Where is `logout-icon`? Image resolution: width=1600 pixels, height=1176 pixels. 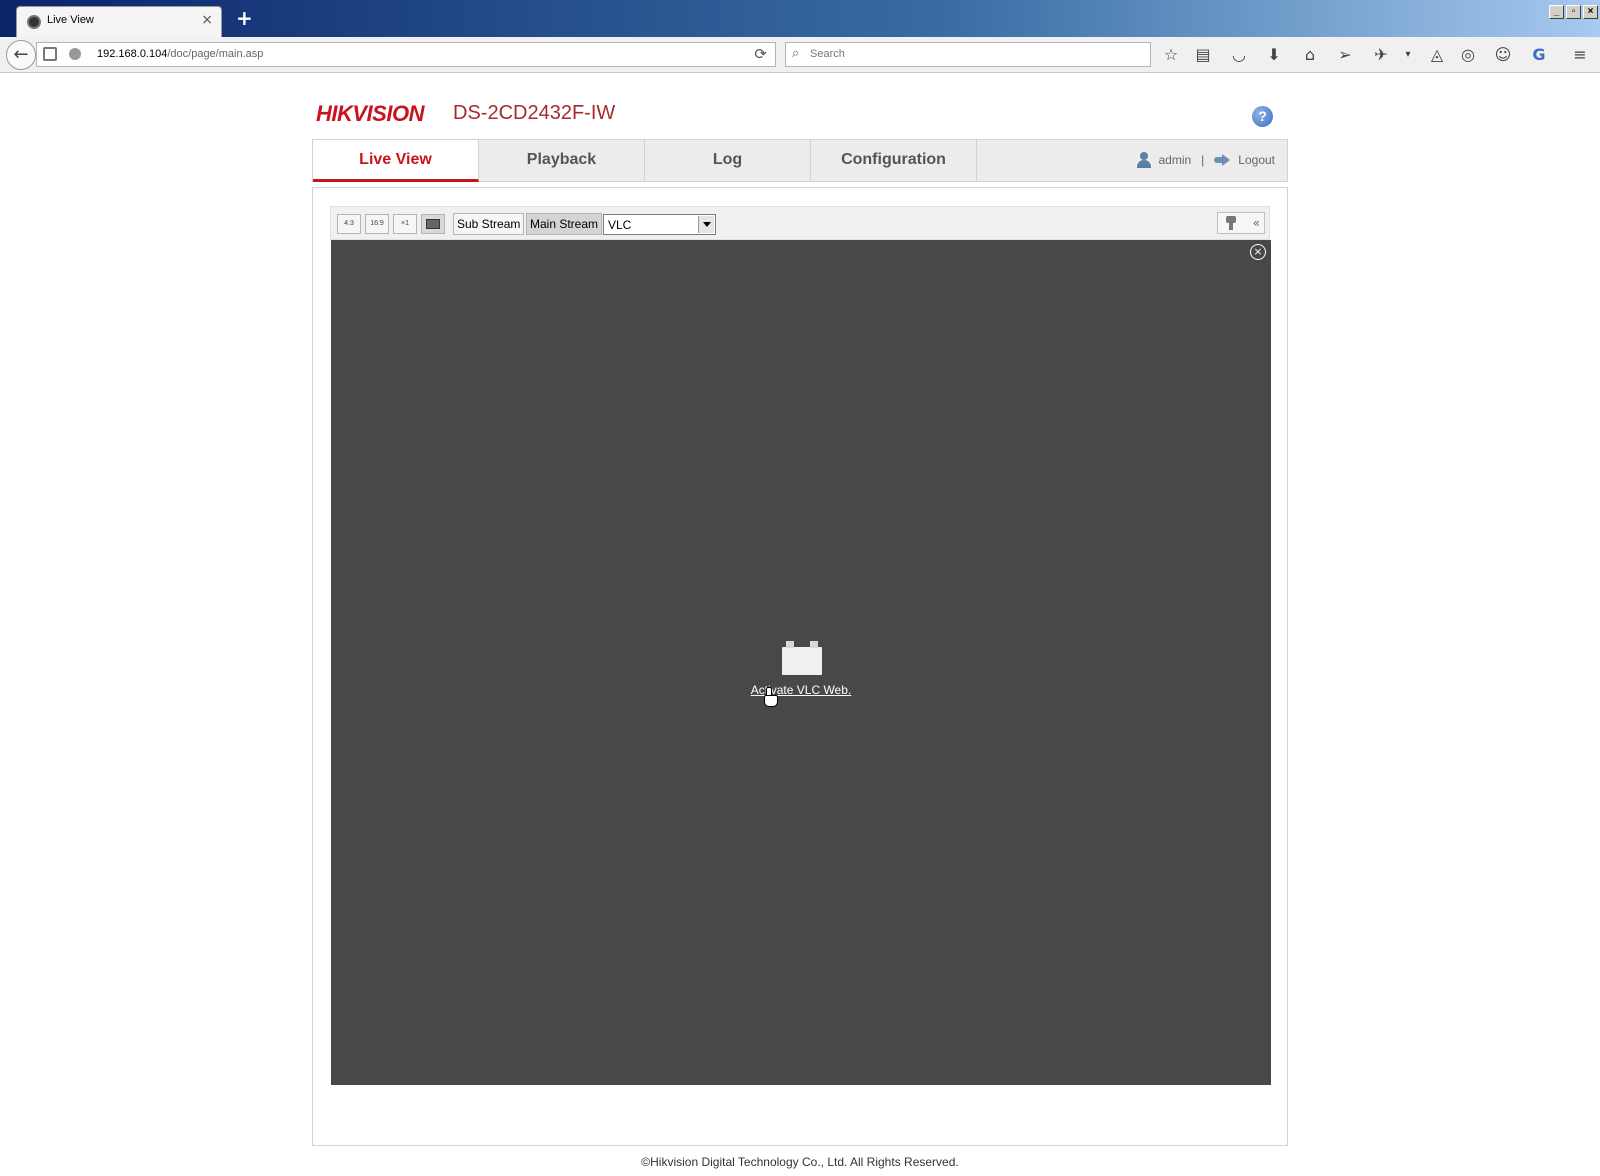
logout-icon is located at coordinates (1223, 160).